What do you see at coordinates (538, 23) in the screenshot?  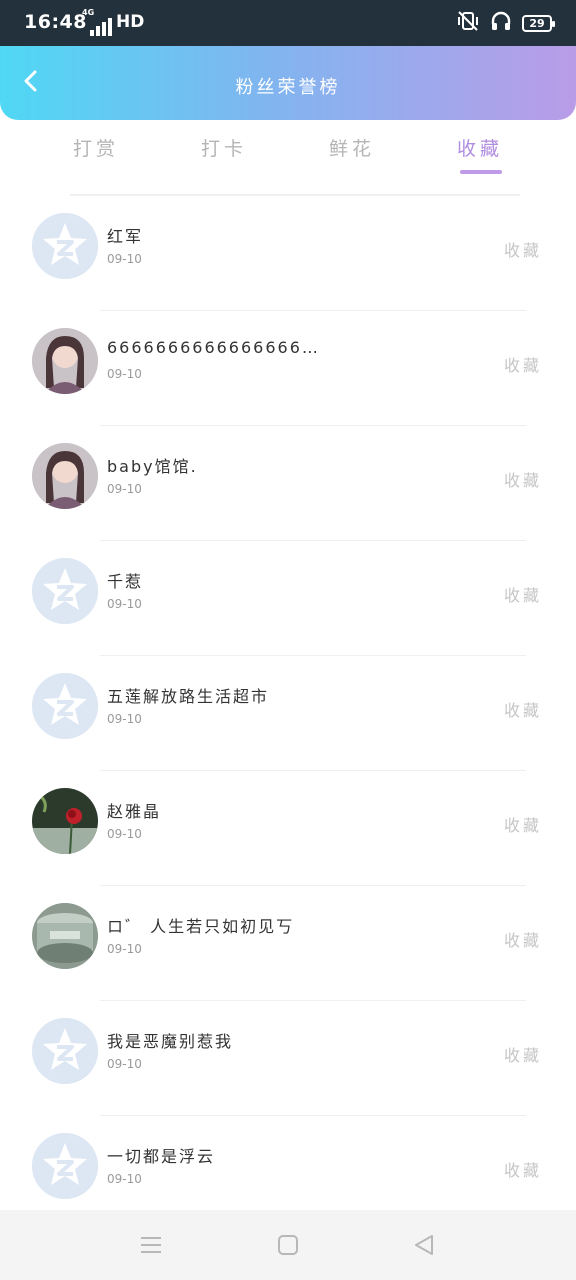 I see `battery-icon: 29` at bounding box center [538, 23].